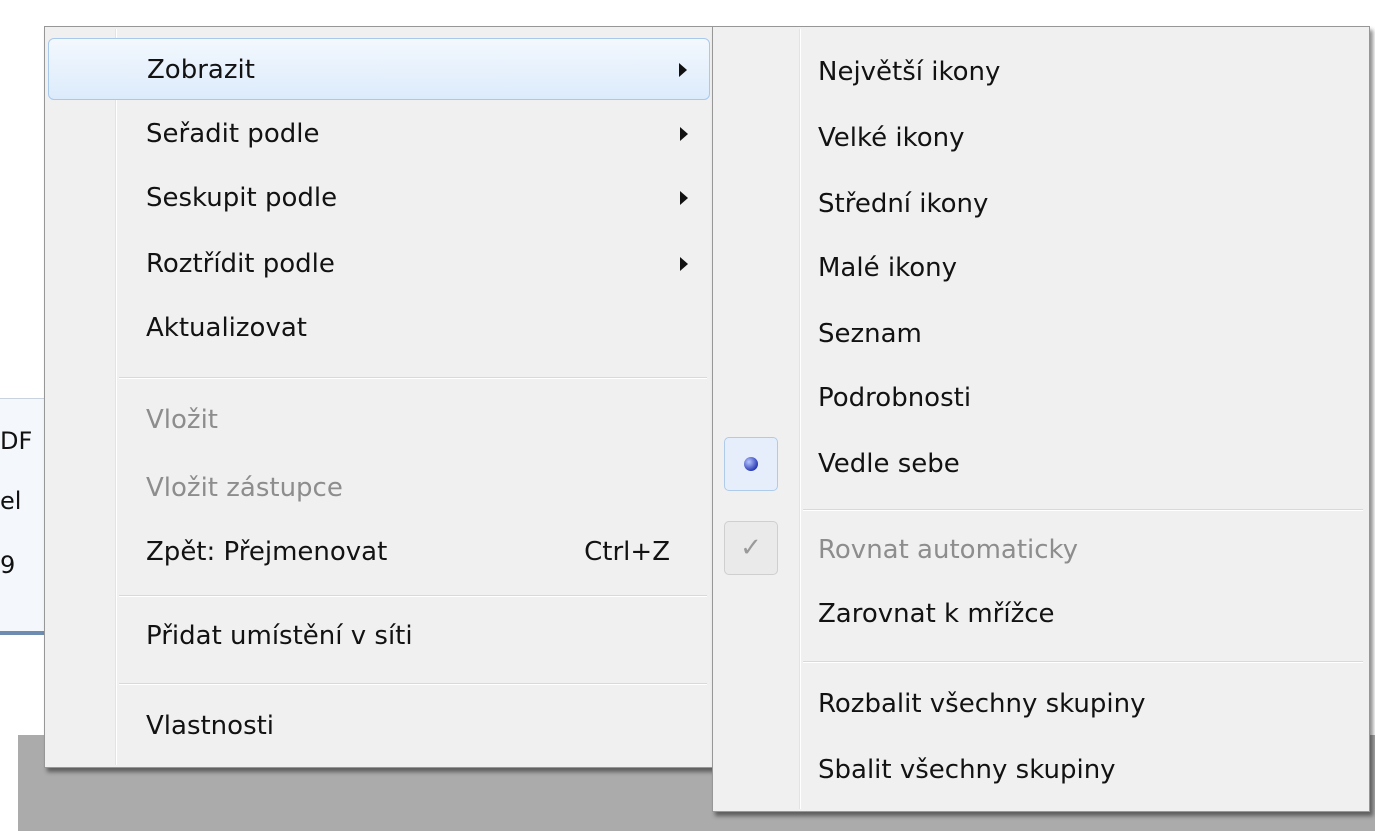 This screenshot has width=1375, height=831. I want to click on radio-dot-icon, so click(751, 464).